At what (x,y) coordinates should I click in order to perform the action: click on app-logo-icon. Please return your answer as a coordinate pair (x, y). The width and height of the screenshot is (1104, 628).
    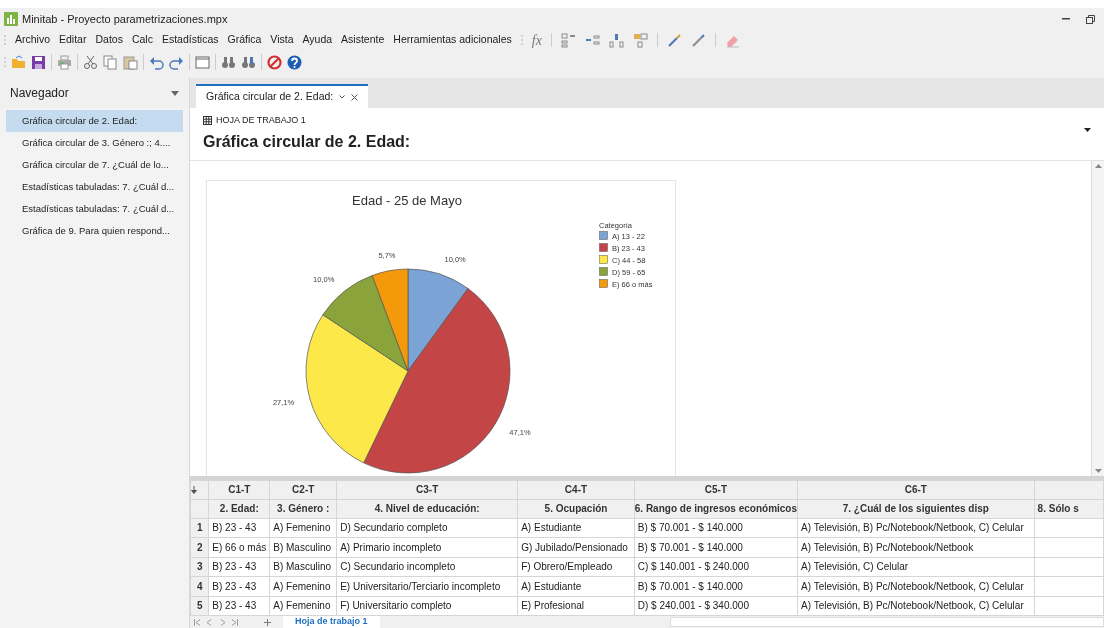
    Looking at the image, I should click on (11, 19).